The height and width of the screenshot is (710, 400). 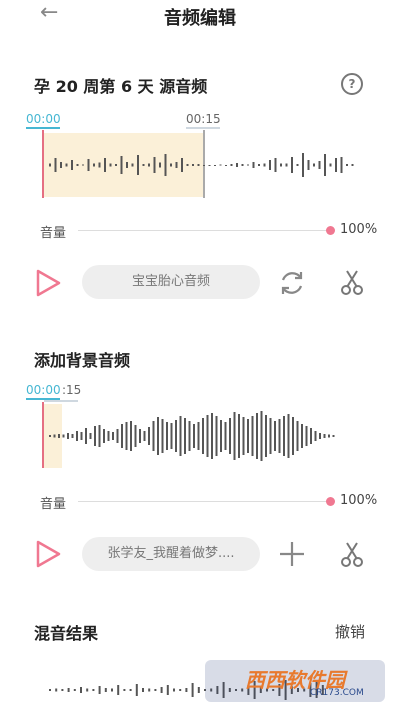 I want to click on bg-volume-label: 音量, so click(x=53, y=504).